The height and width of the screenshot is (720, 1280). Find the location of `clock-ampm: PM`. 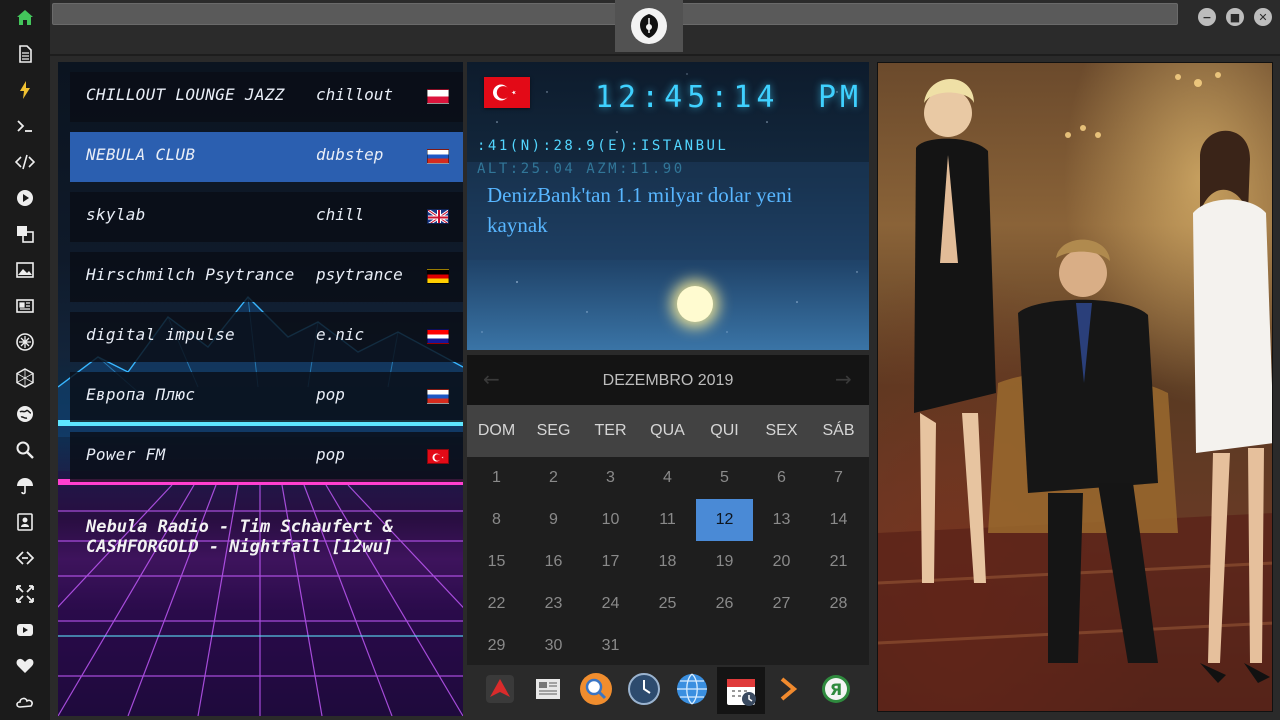

clock-ampm: PM is located at coordinates (840, 97).